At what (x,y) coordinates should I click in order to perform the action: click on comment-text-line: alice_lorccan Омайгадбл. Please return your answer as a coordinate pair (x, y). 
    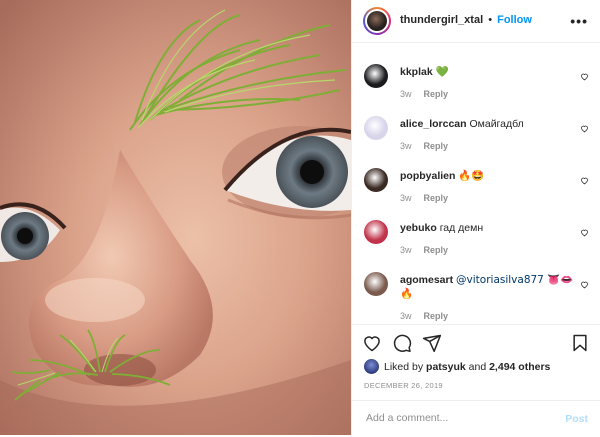
    Looking at the image, I should click on (489, 124).